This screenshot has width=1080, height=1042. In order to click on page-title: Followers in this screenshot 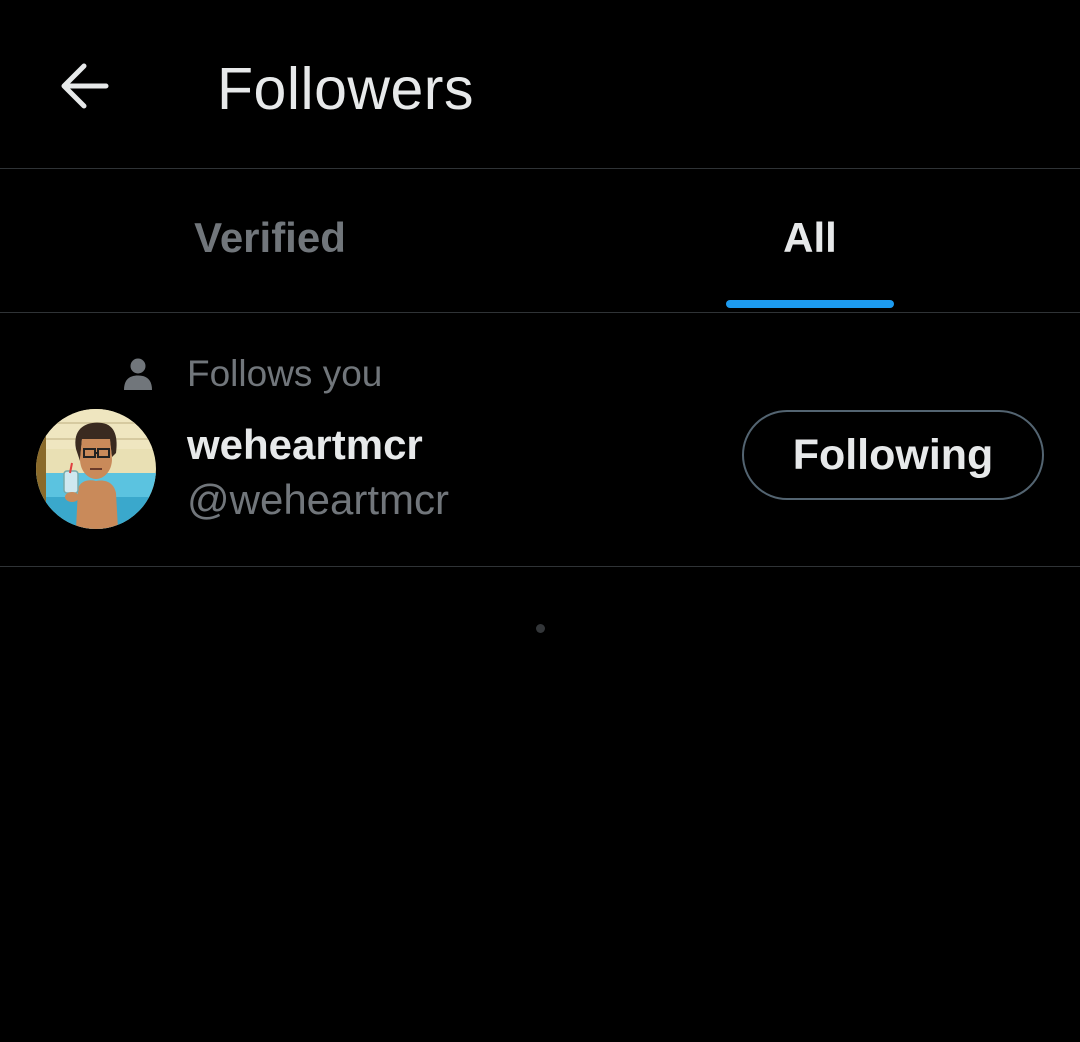, I will do `click(345, 89)`.